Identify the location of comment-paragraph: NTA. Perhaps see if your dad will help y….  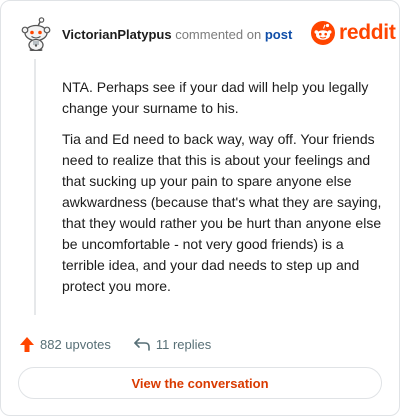
(215, 97).